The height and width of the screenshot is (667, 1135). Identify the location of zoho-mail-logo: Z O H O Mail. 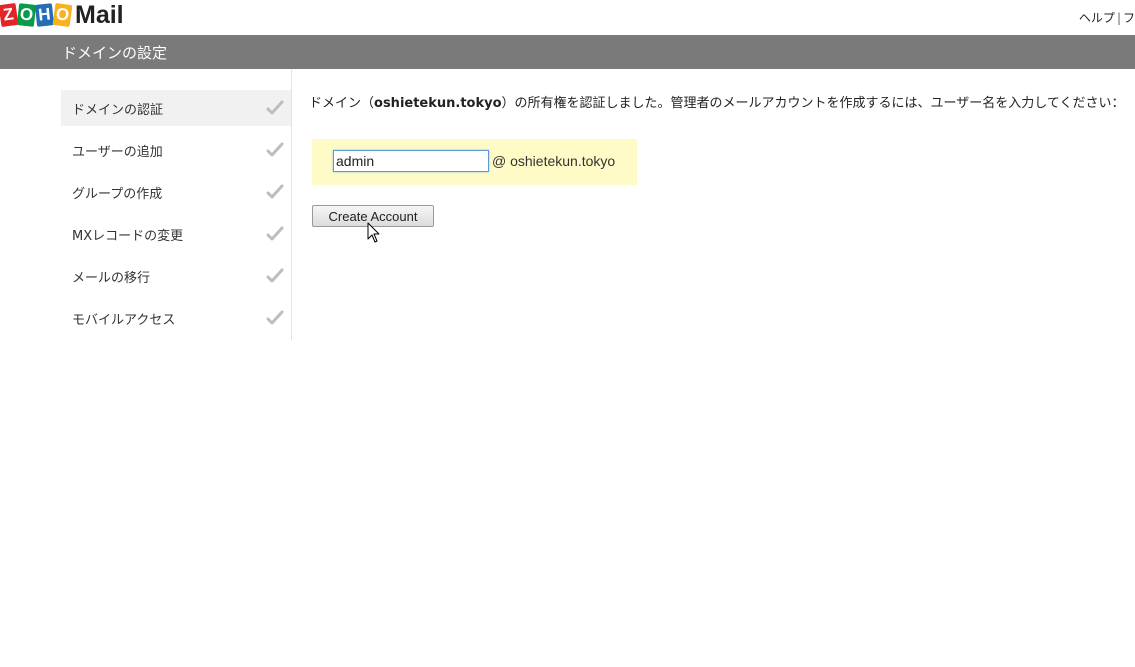
(62, 15).